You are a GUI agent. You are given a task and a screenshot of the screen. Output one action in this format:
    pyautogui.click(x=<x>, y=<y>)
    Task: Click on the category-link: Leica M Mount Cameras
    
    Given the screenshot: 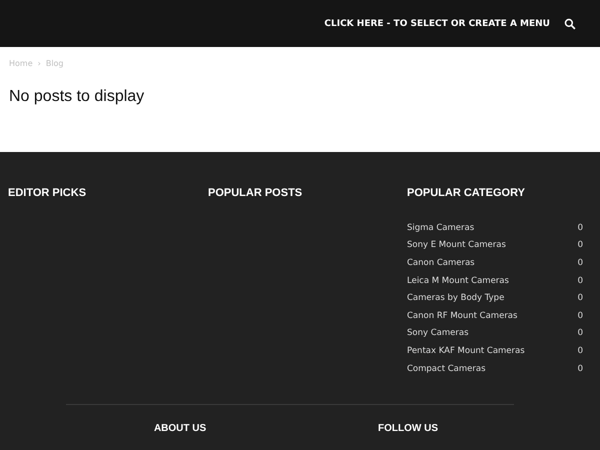 What is the action you would take?
    pyautogui.click(x=458, y=281)
    